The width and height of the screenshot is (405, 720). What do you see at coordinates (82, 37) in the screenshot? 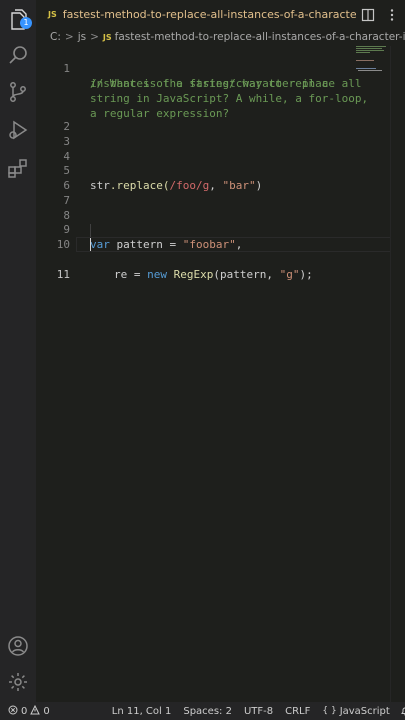
I see `breadcrumb-folder: js` at bounding box center [82, 37].